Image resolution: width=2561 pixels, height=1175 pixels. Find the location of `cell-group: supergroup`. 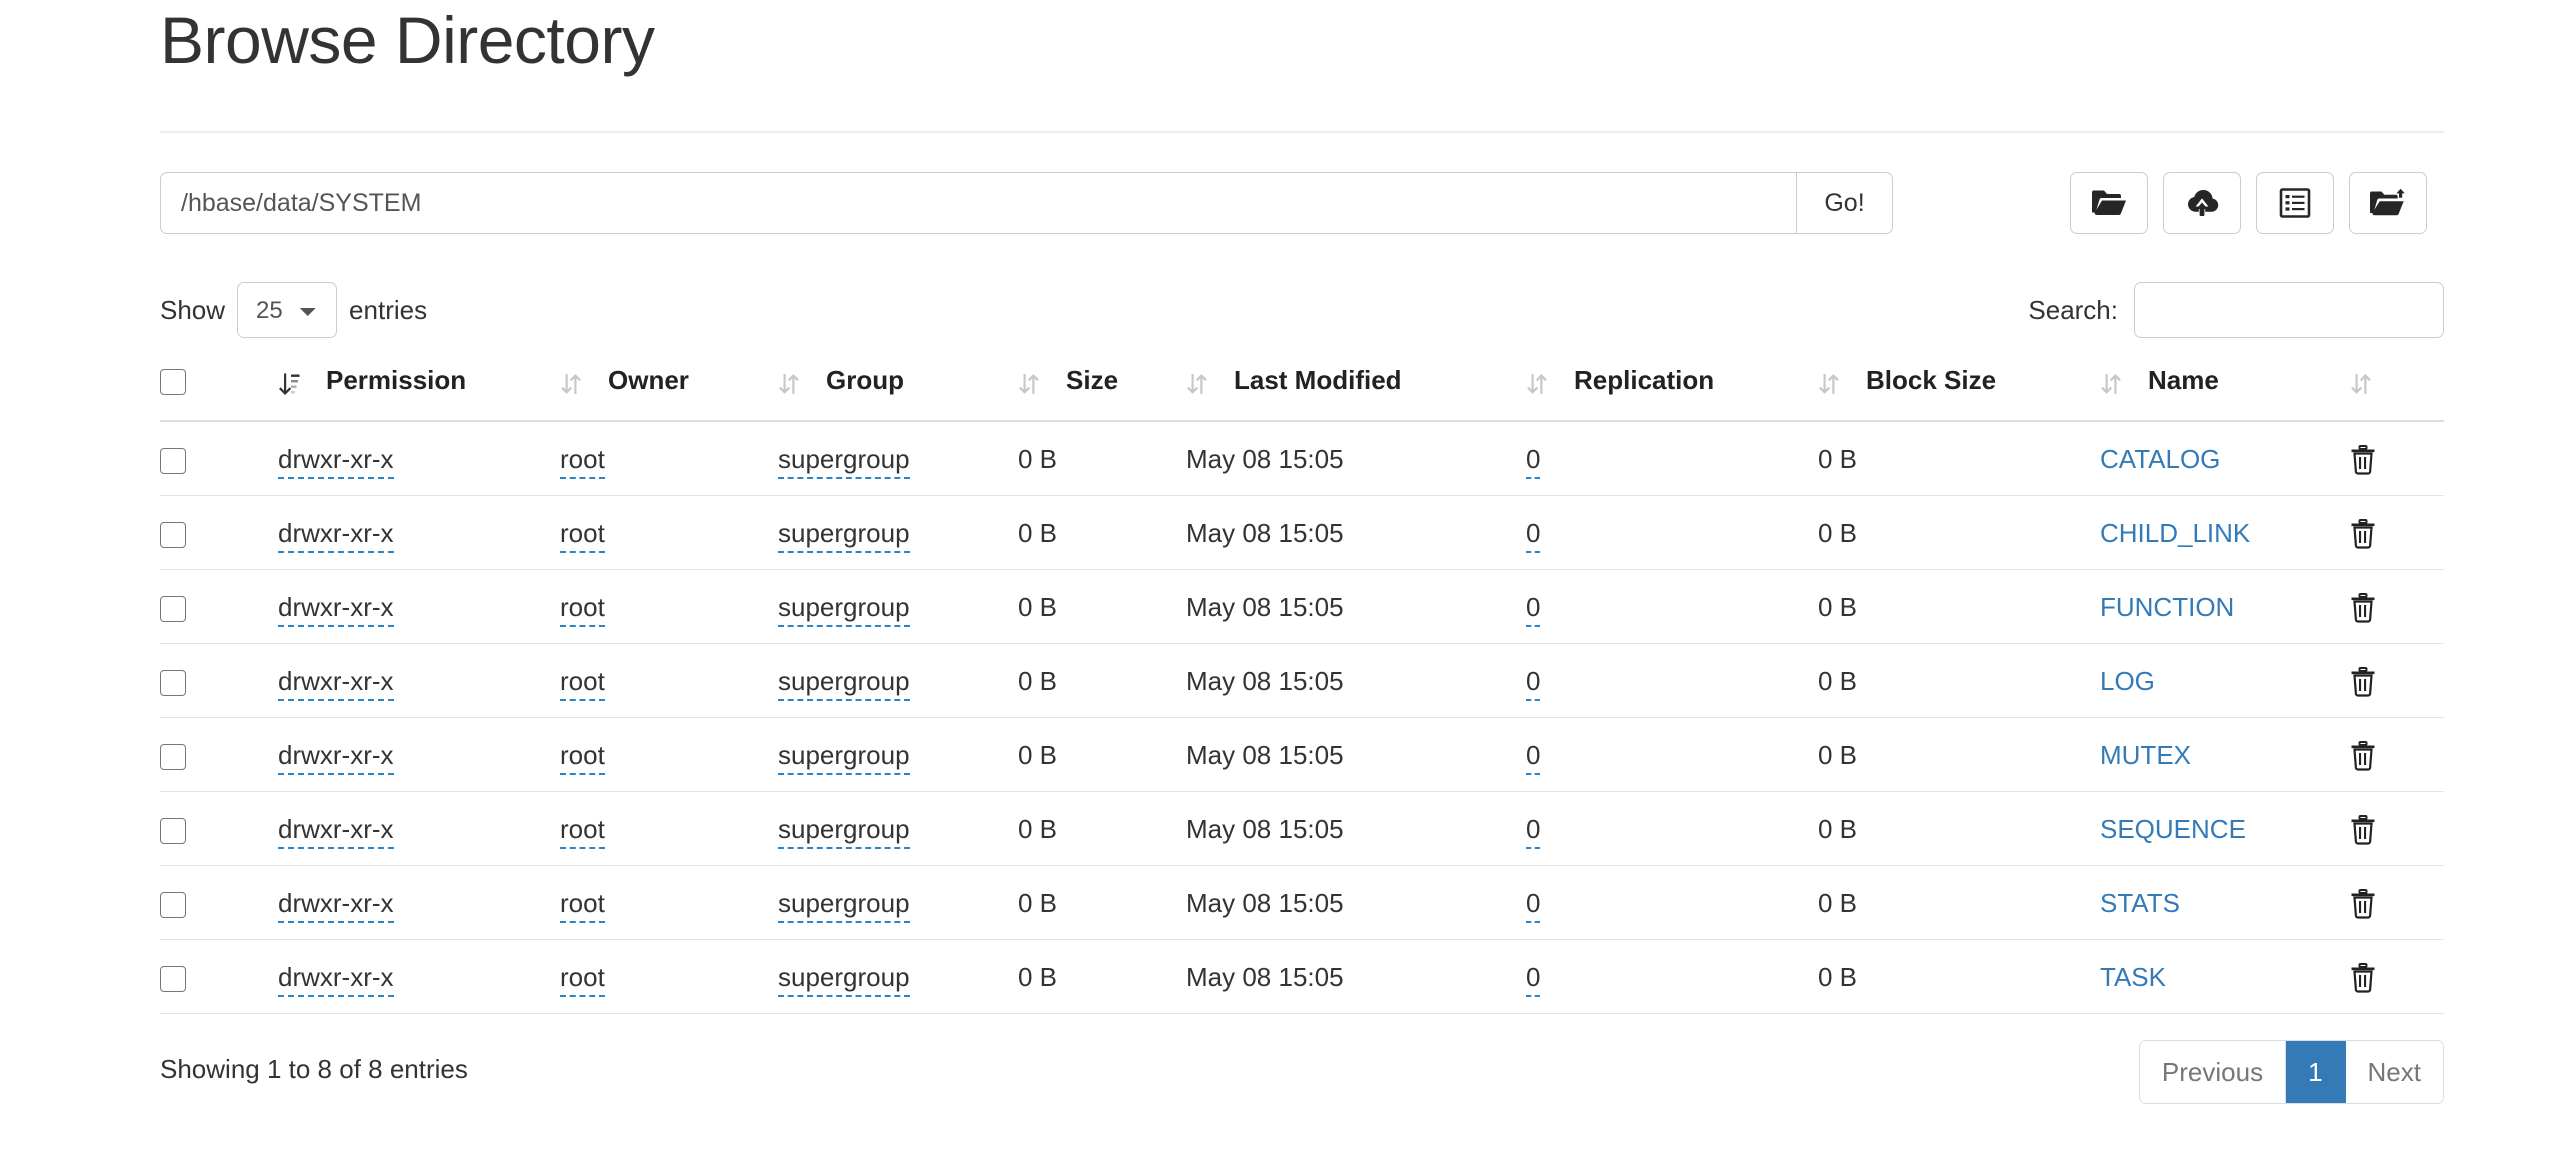

cell-group: supergroup is located at coordinates (898, 532).